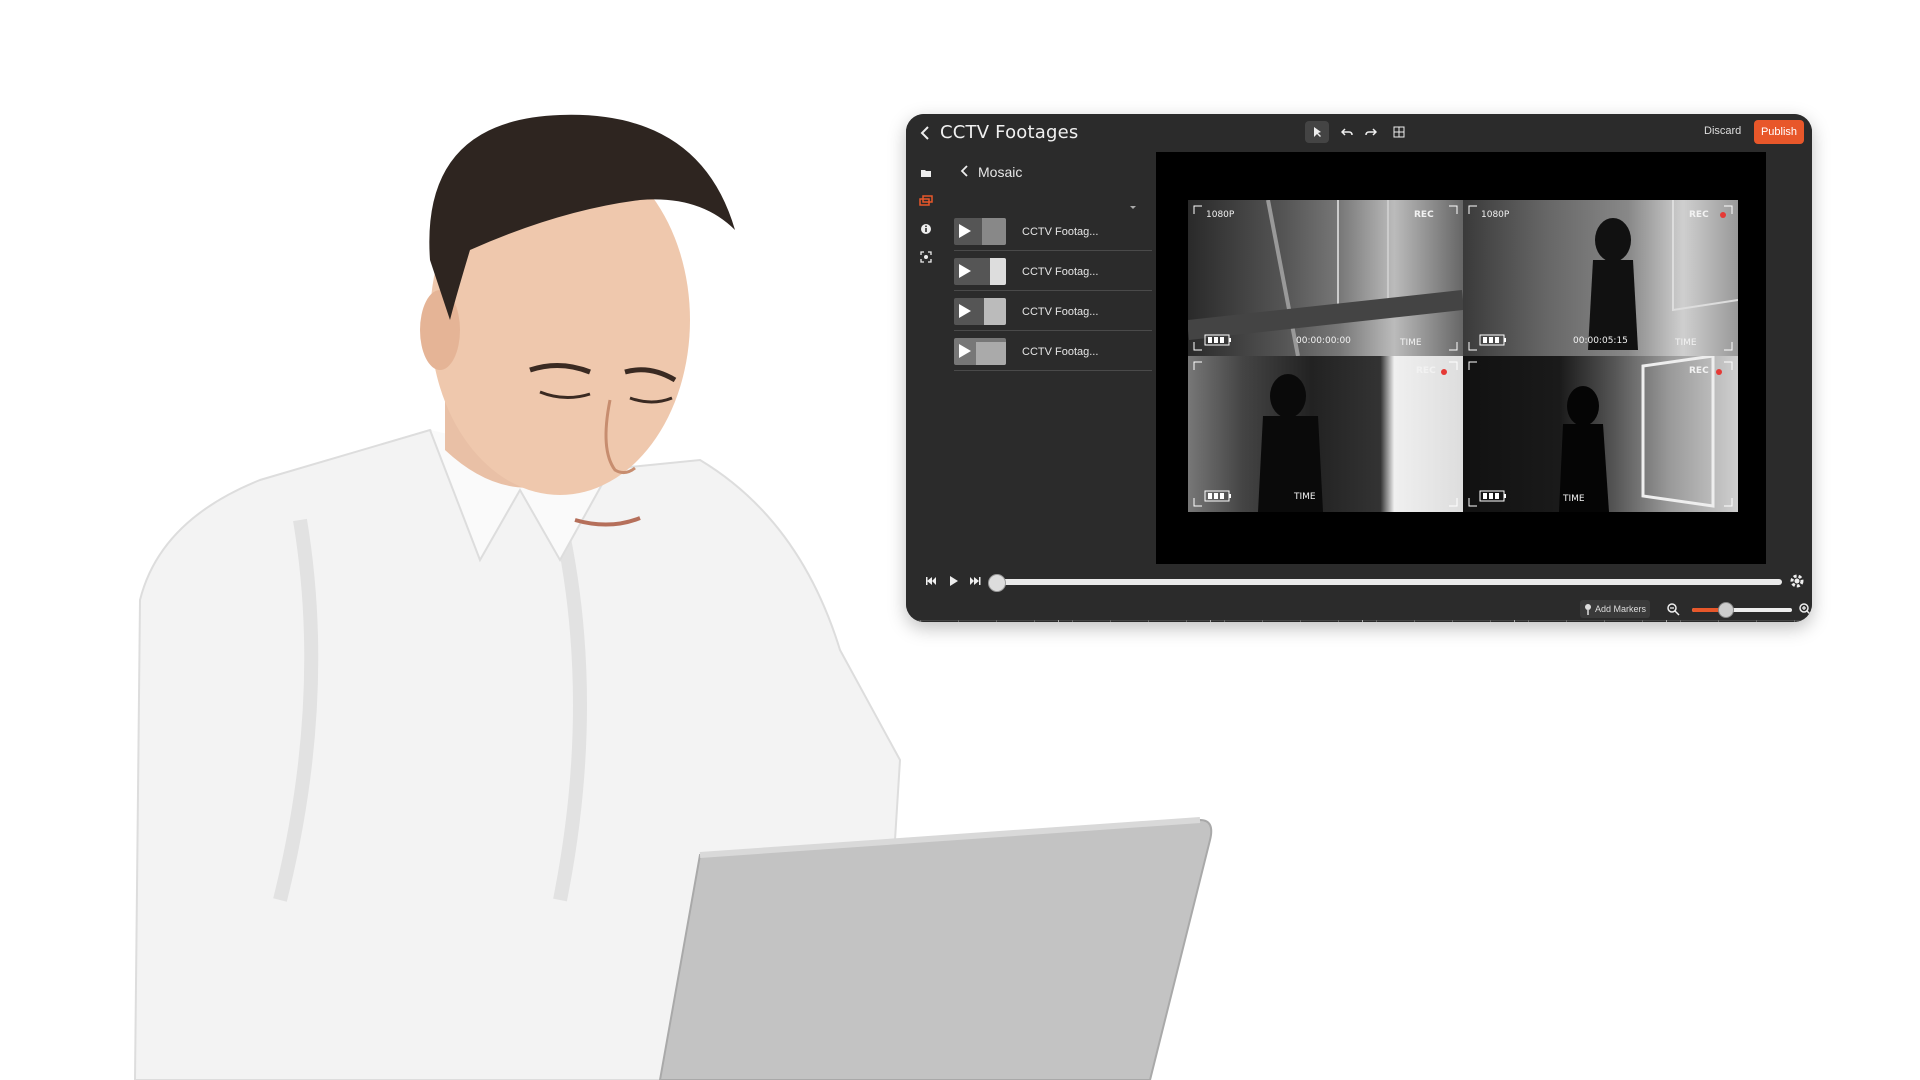 Image resolution: width=1920 pixels, height=1080 pixels. I want to click on right-strip, so click(1789, 358).